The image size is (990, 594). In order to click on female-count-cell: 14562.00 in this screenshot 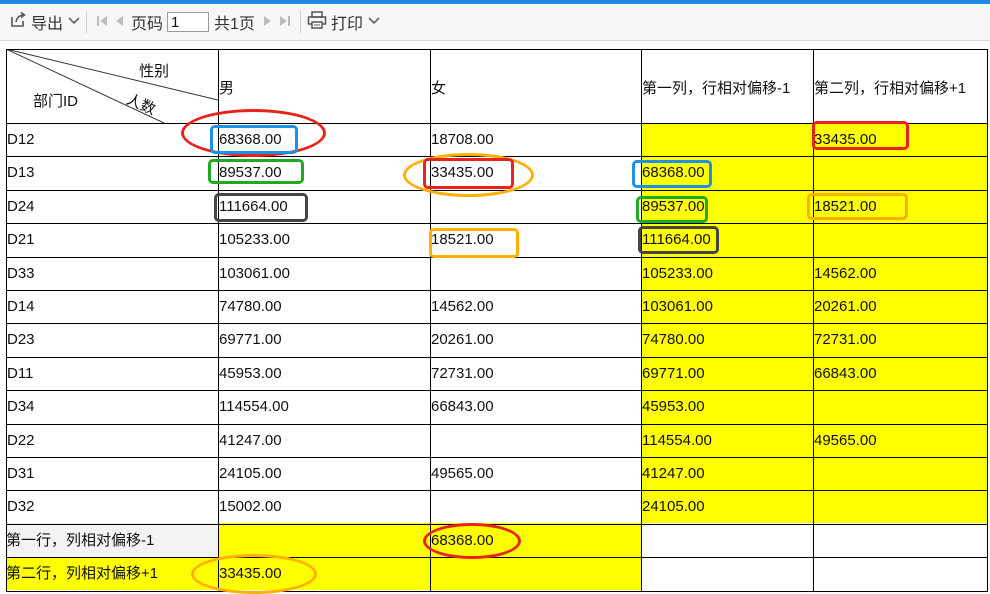, I will do `click(462, 306)`.